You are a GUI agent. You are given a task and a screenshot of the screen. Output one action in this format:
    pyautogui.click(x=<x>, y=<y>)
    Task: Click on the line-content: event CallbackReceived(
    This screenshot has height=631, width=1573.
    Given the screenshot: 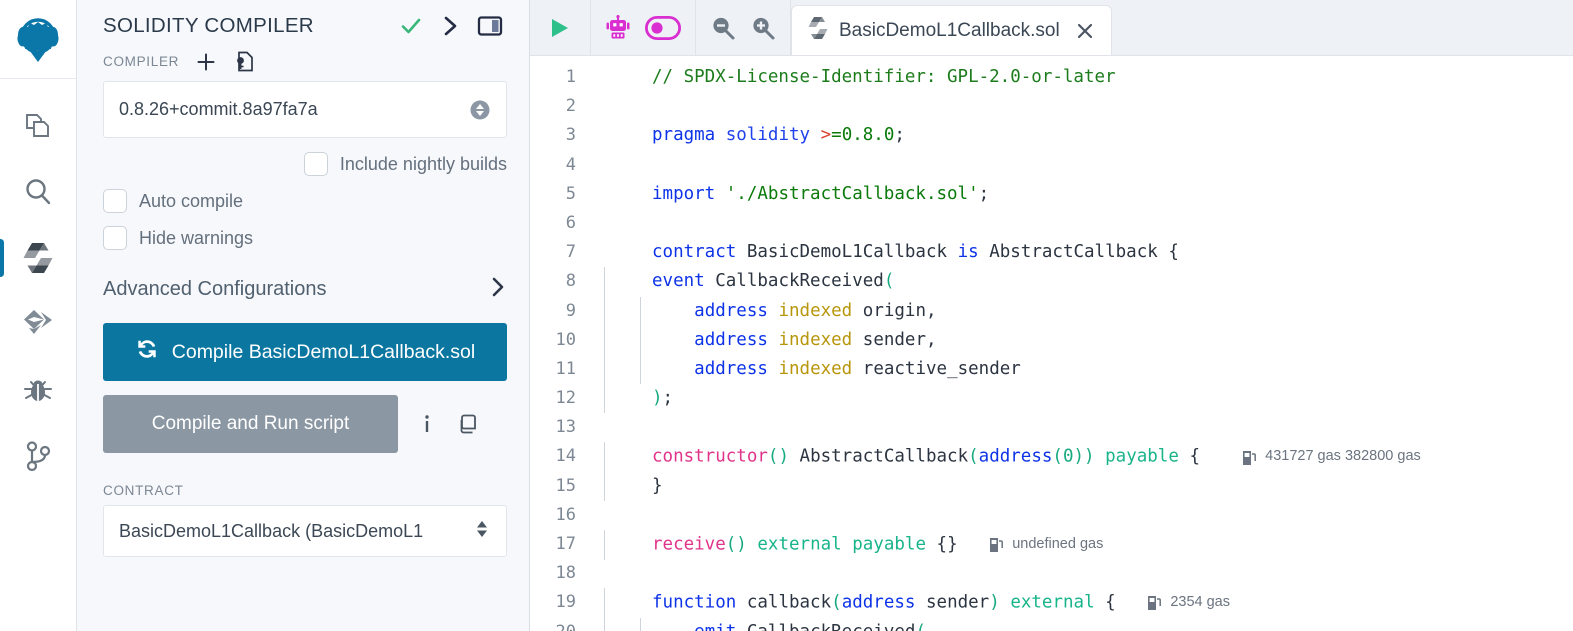 What is the action you would take?
    pyautogui.click(x=1088, y=282)
    